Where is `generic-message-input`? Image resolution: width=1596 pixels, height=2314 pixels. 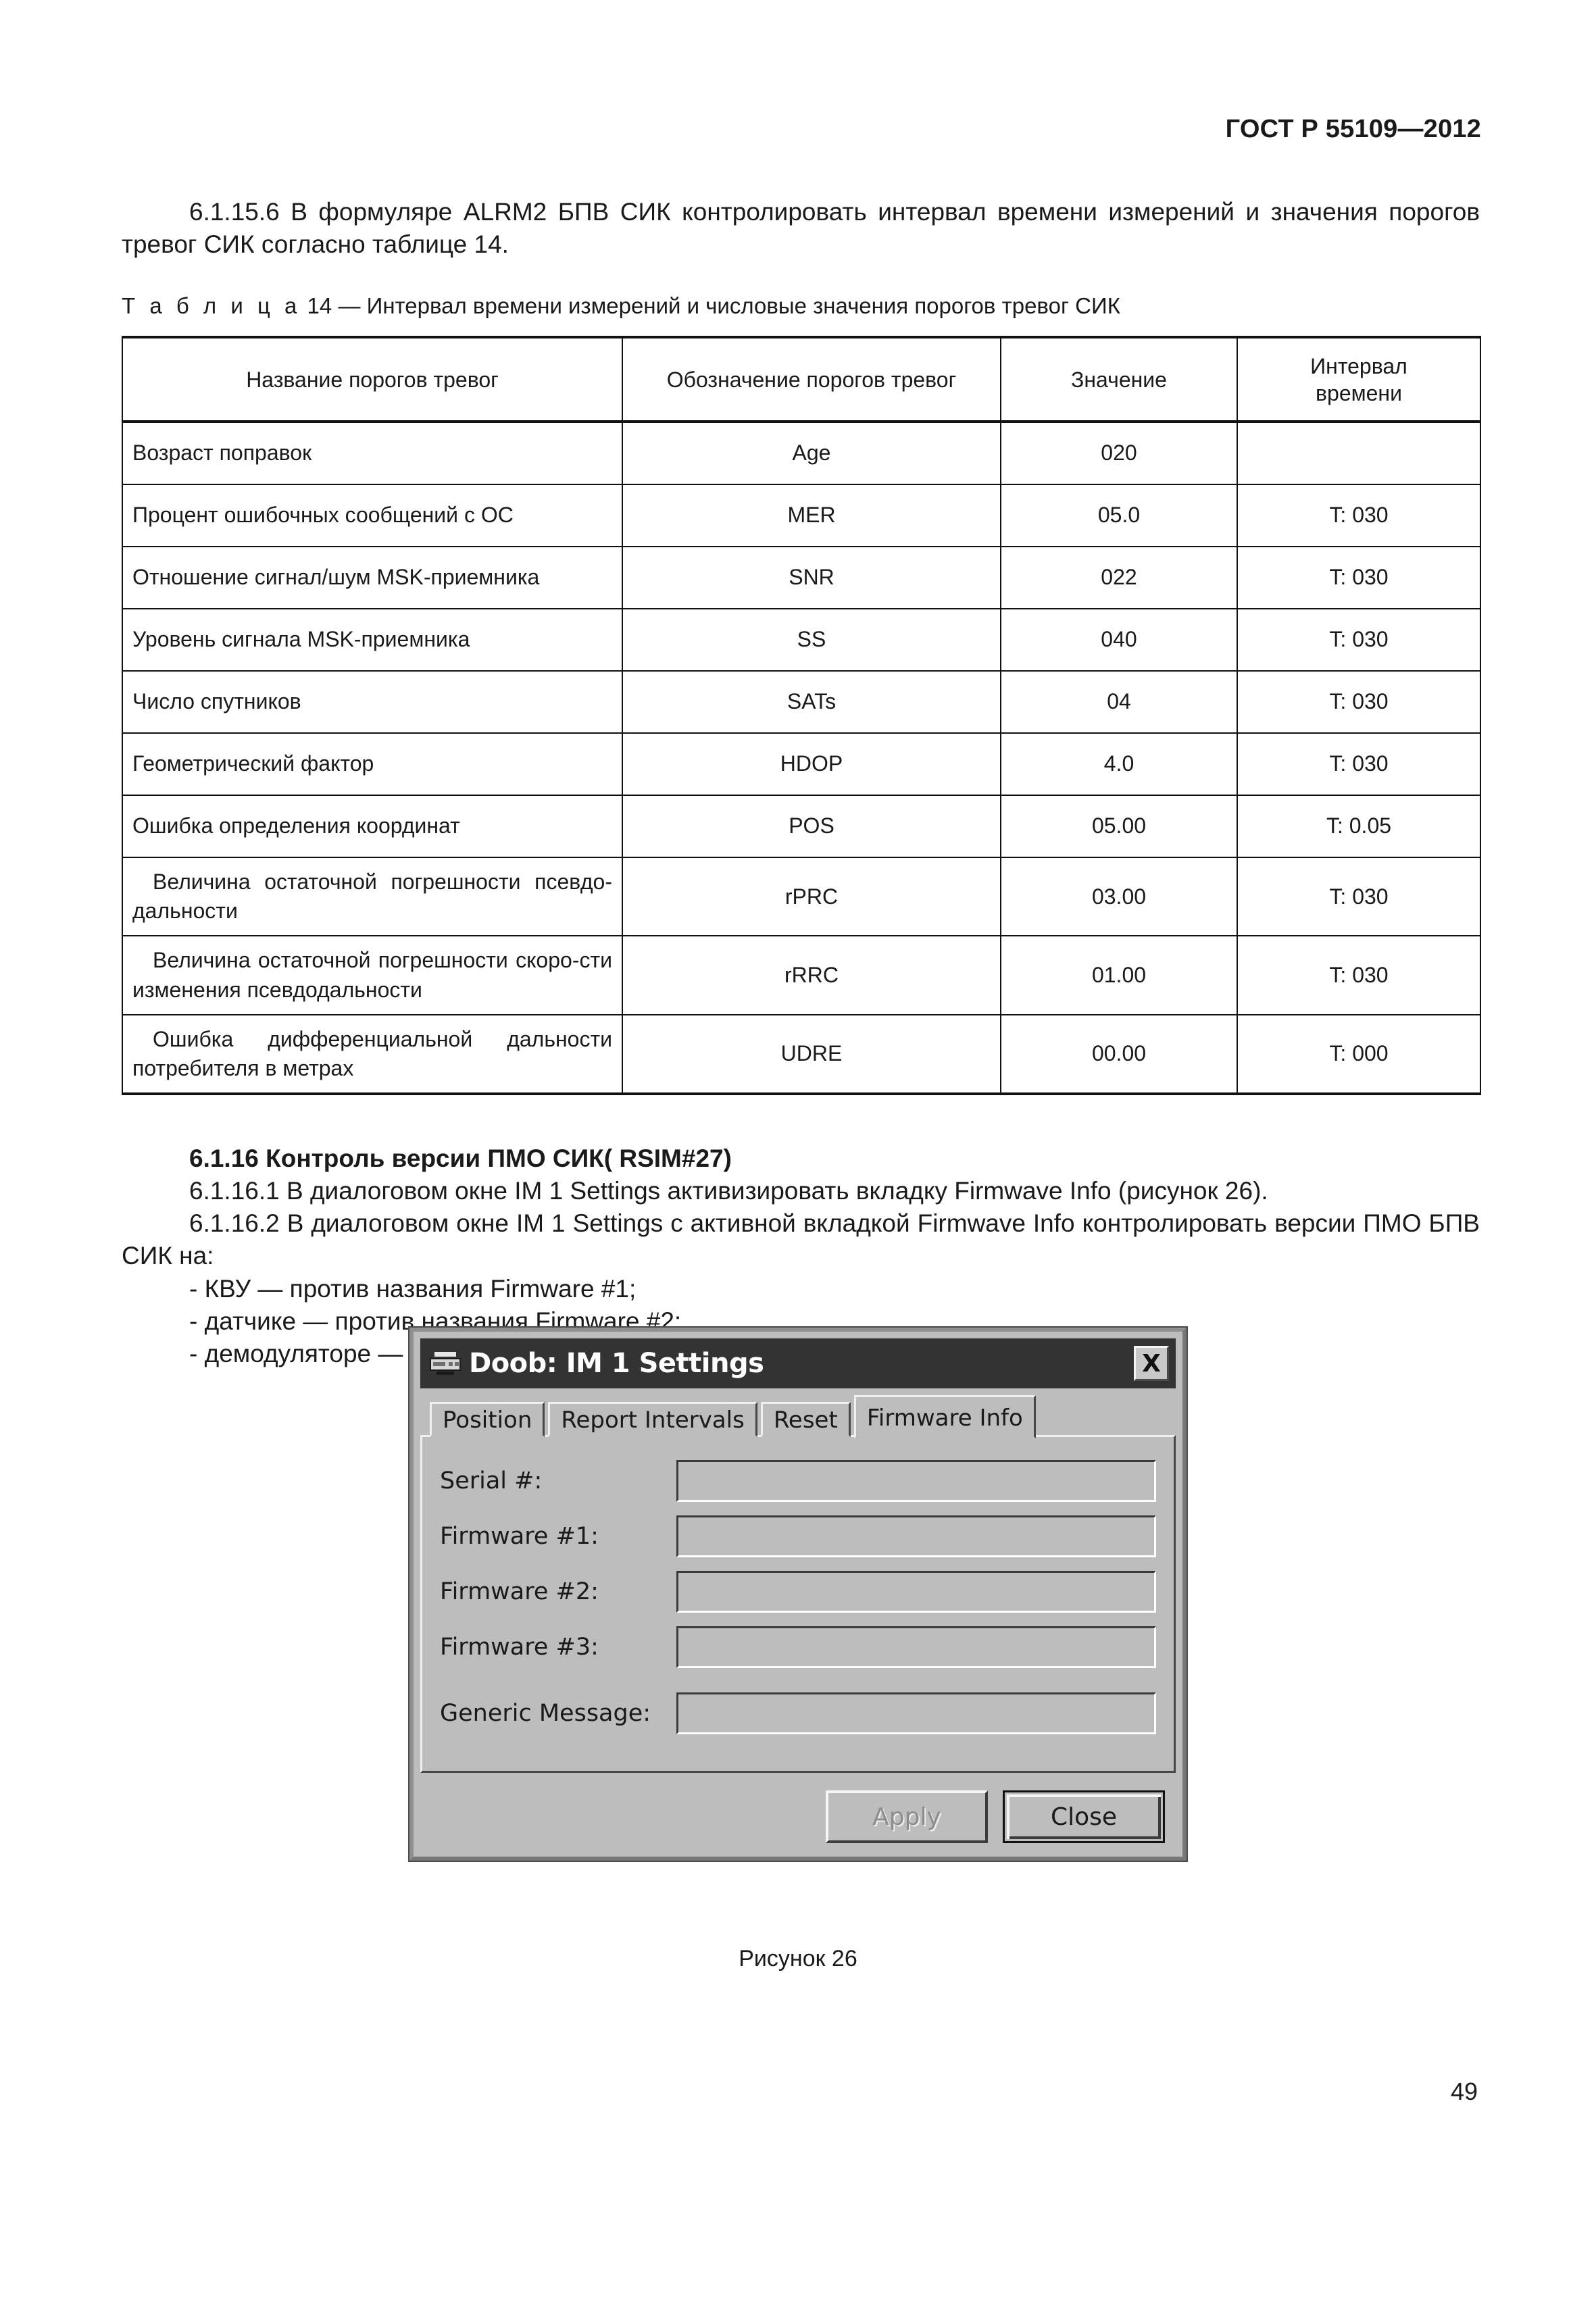 generic-message-input is located at coordinates (916, 1713).